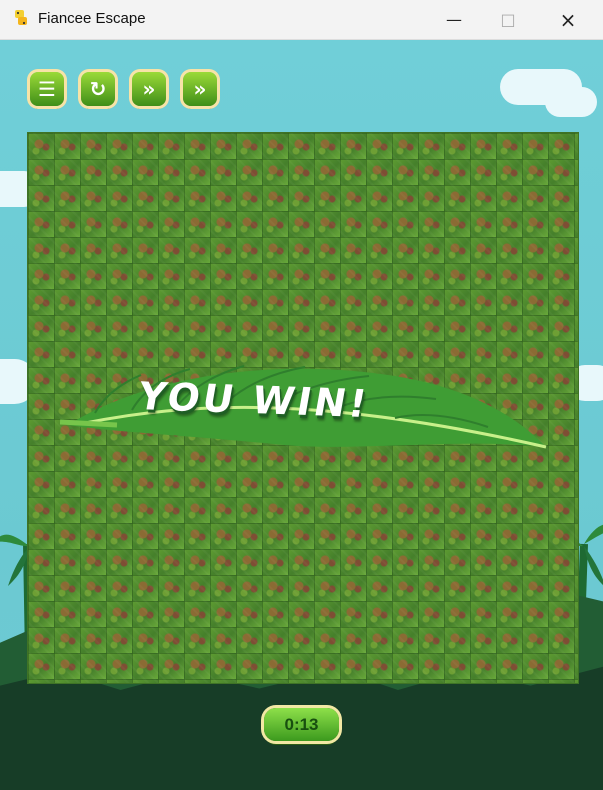 The height and width of the screenshot is (790, 603). I want to click on window-title: Fiancee Escape, so click(92, 18).